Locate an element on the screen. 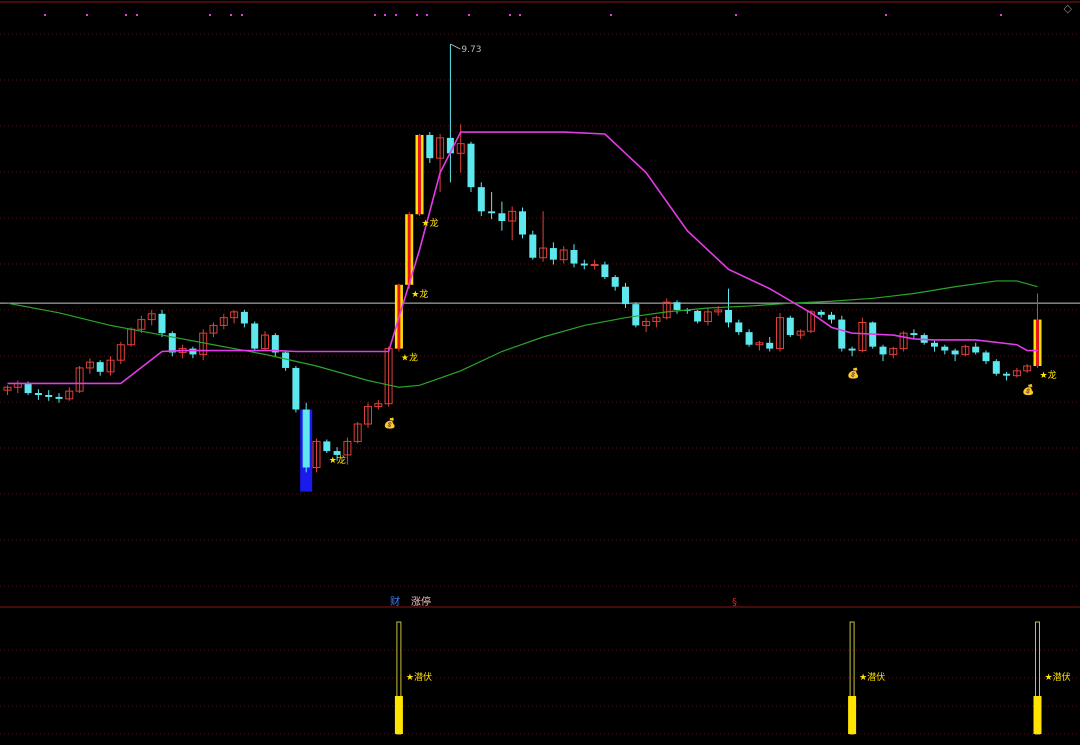 Image resolution: width=1080 pixels, height=745 pixels. high-pointer-line is located at coordinates (455, 46).